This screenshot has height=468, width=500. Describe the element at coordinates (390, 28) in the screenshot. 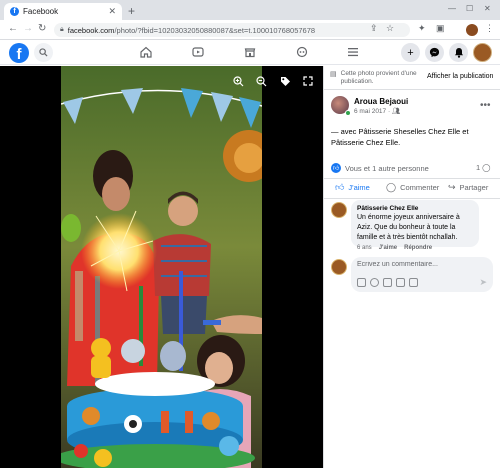

I see `bookmark-star-icon: ☆` at that location.